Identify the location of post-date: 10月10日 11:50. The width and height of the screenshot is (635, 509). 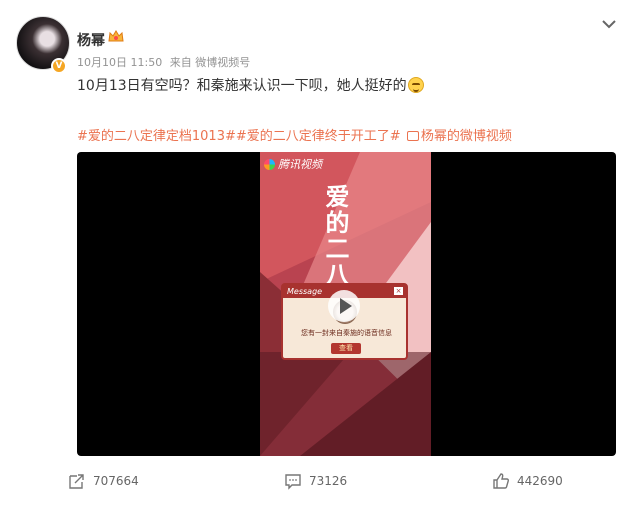
(119, 62).